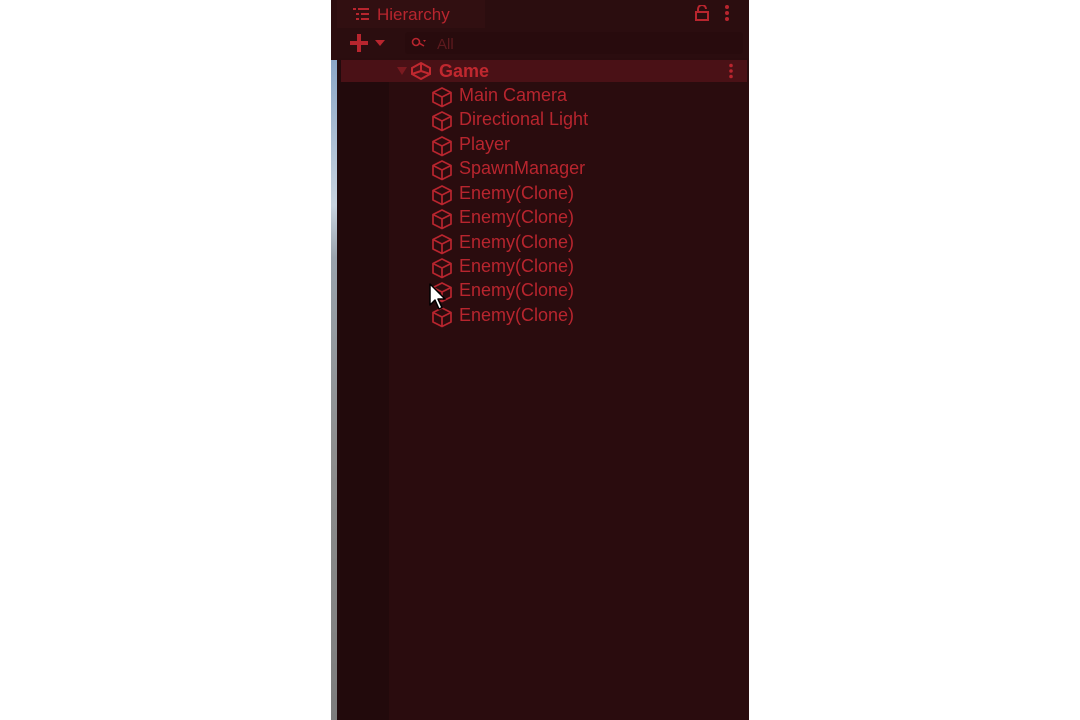 The height and width of the screenshot is (720, 1080). I want to click on list-item: Player, so click(581, 145).